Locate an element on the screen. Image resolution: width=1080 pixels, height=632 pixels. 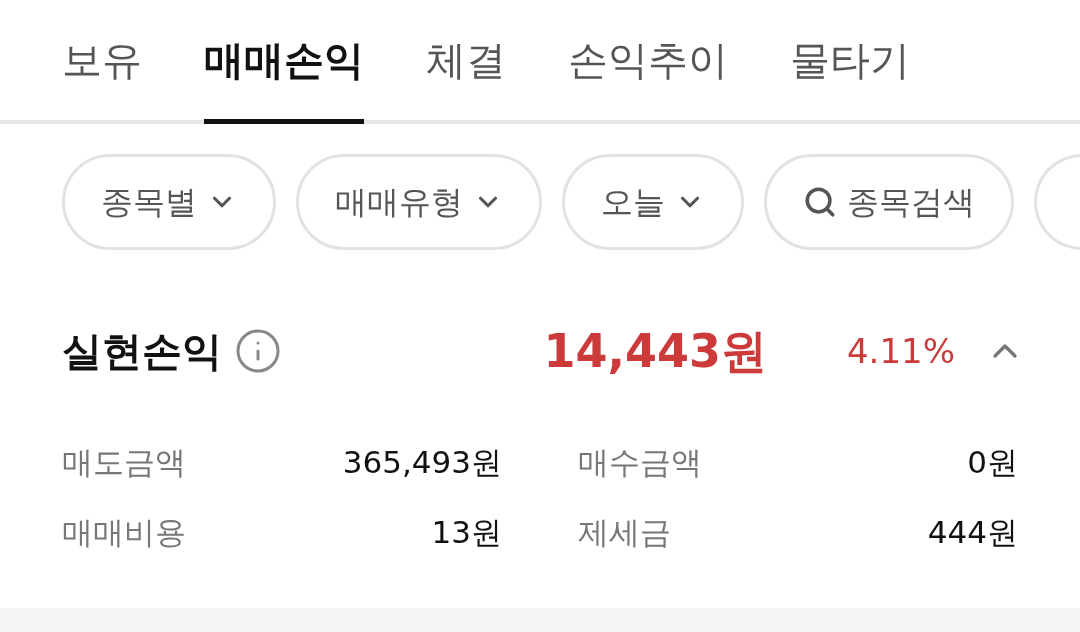
detail-label: 매매비용 is located at coordinates (124, 532).